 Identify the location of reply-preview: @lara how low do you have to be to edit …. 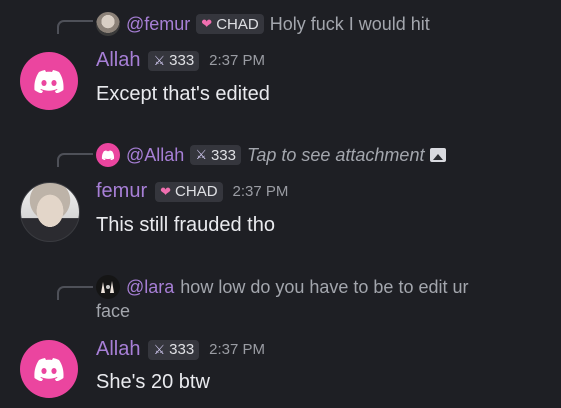
(282, 287).